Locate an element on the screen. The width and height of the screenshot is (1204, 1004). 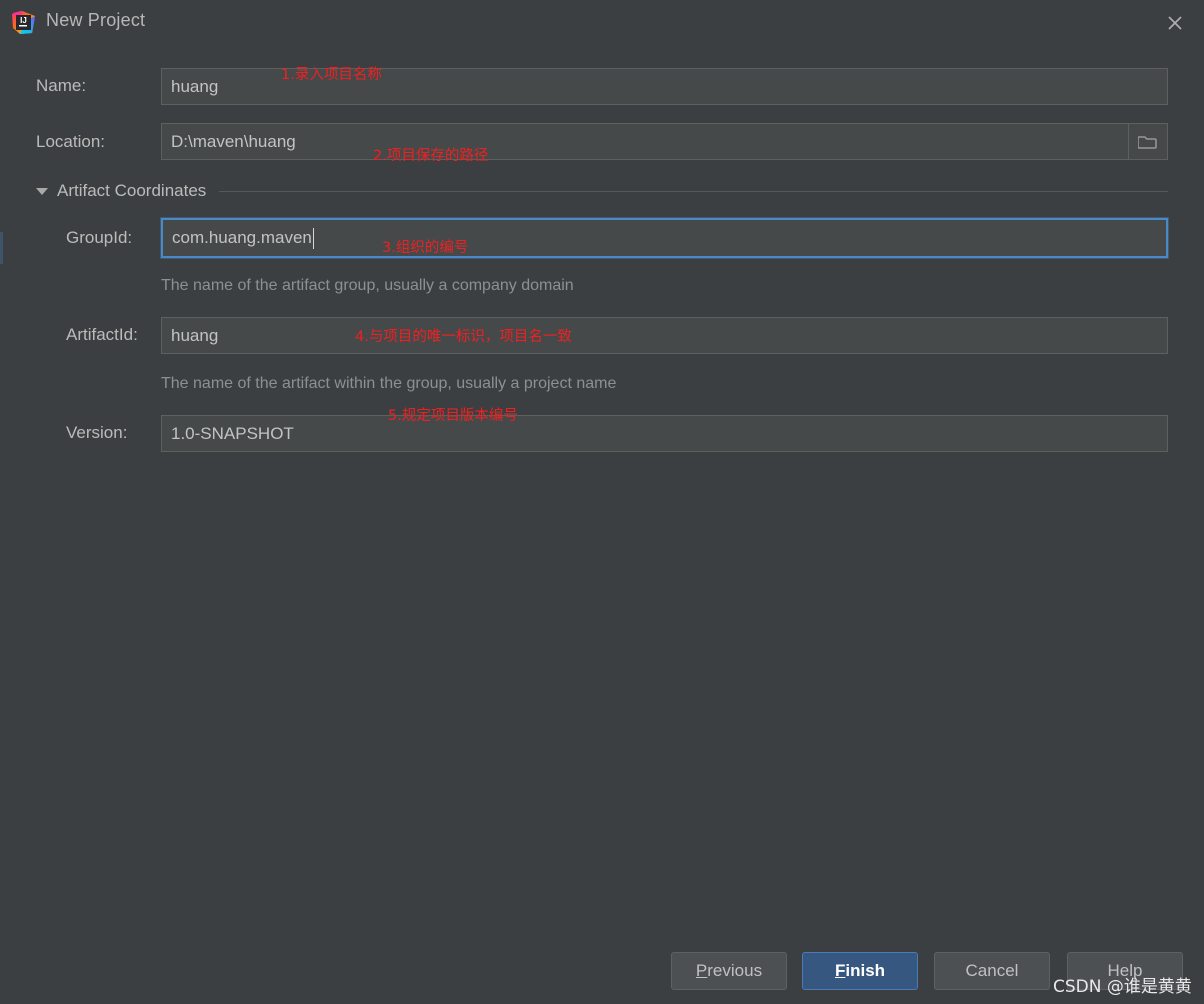
previous-mnemonic: P is located at coordinates (701, 970).